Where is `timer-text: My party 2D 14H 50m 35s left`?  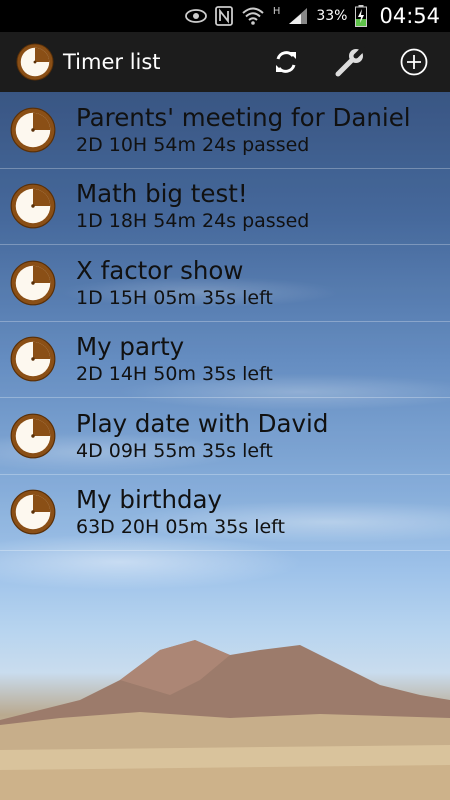
timer-text: My party 2D 14H 50m 35s left is located at coordinates (174, 359).